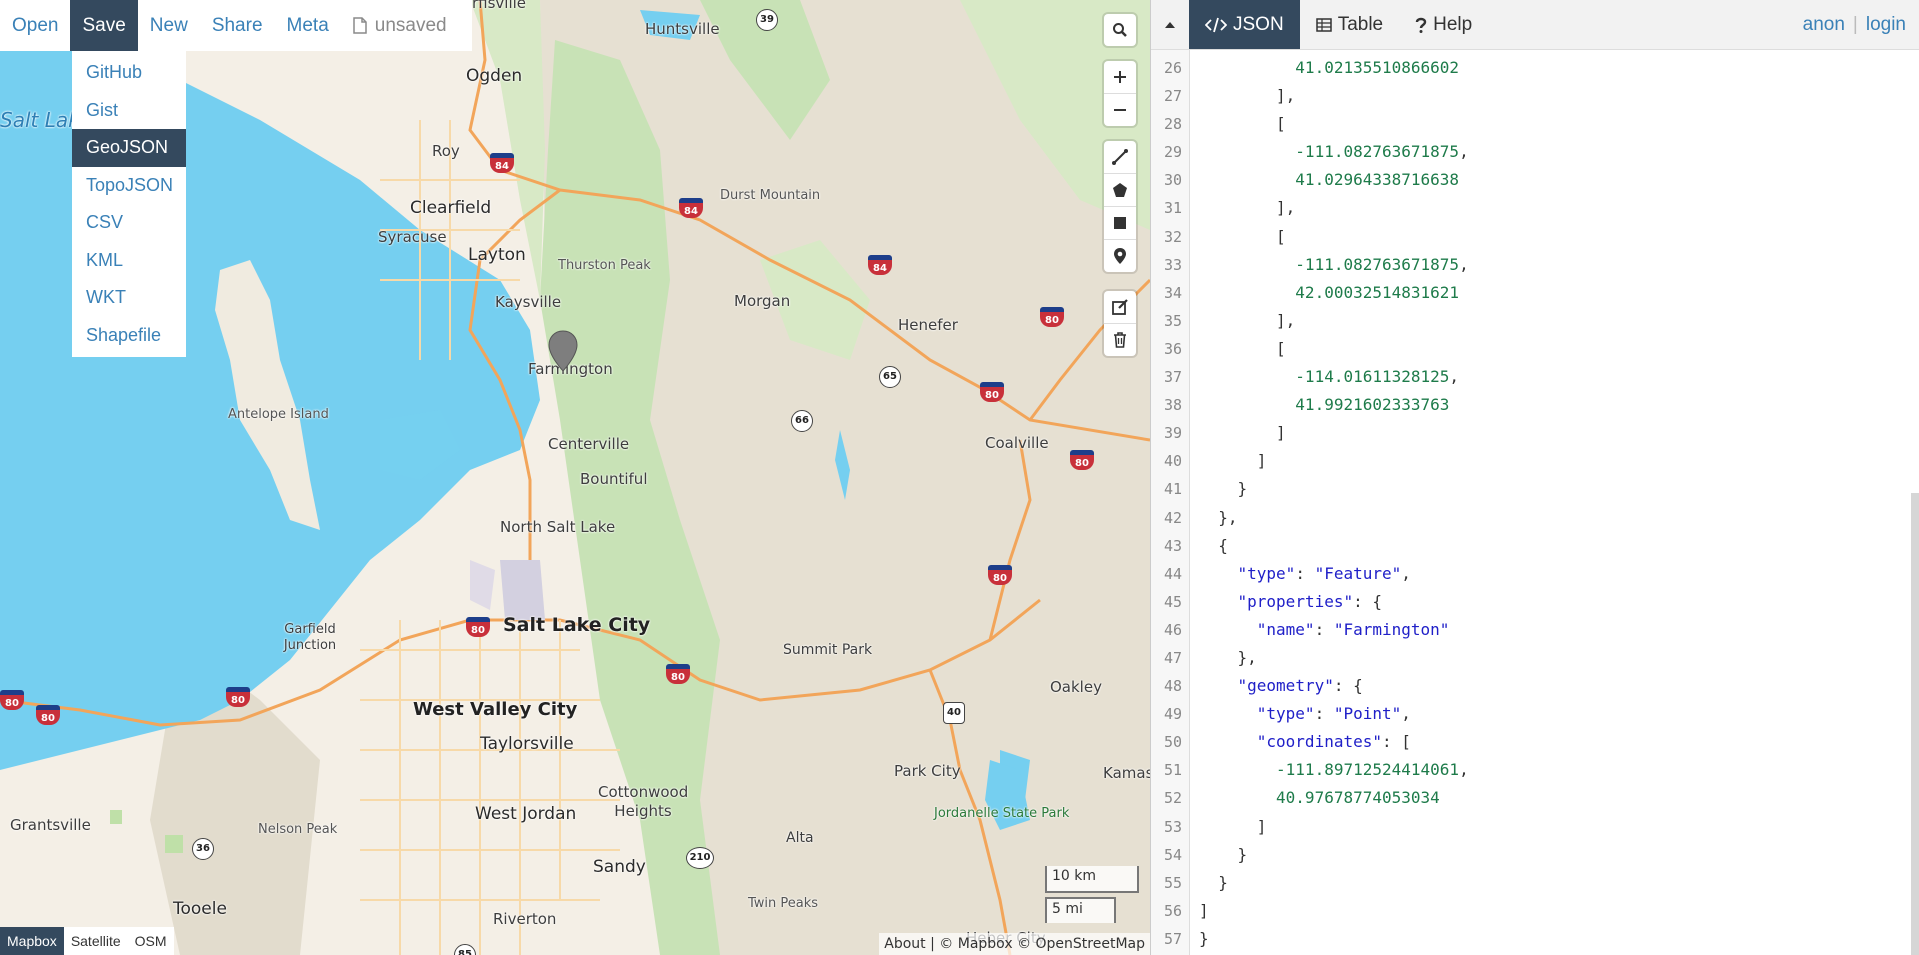 The width and height of the screenshot is (1919, 955). What do you see at coordinates (975, 944) in the screenshot?
I see `mapbox-attribution-link: © Mapbox` at bounding box center [975, 944].